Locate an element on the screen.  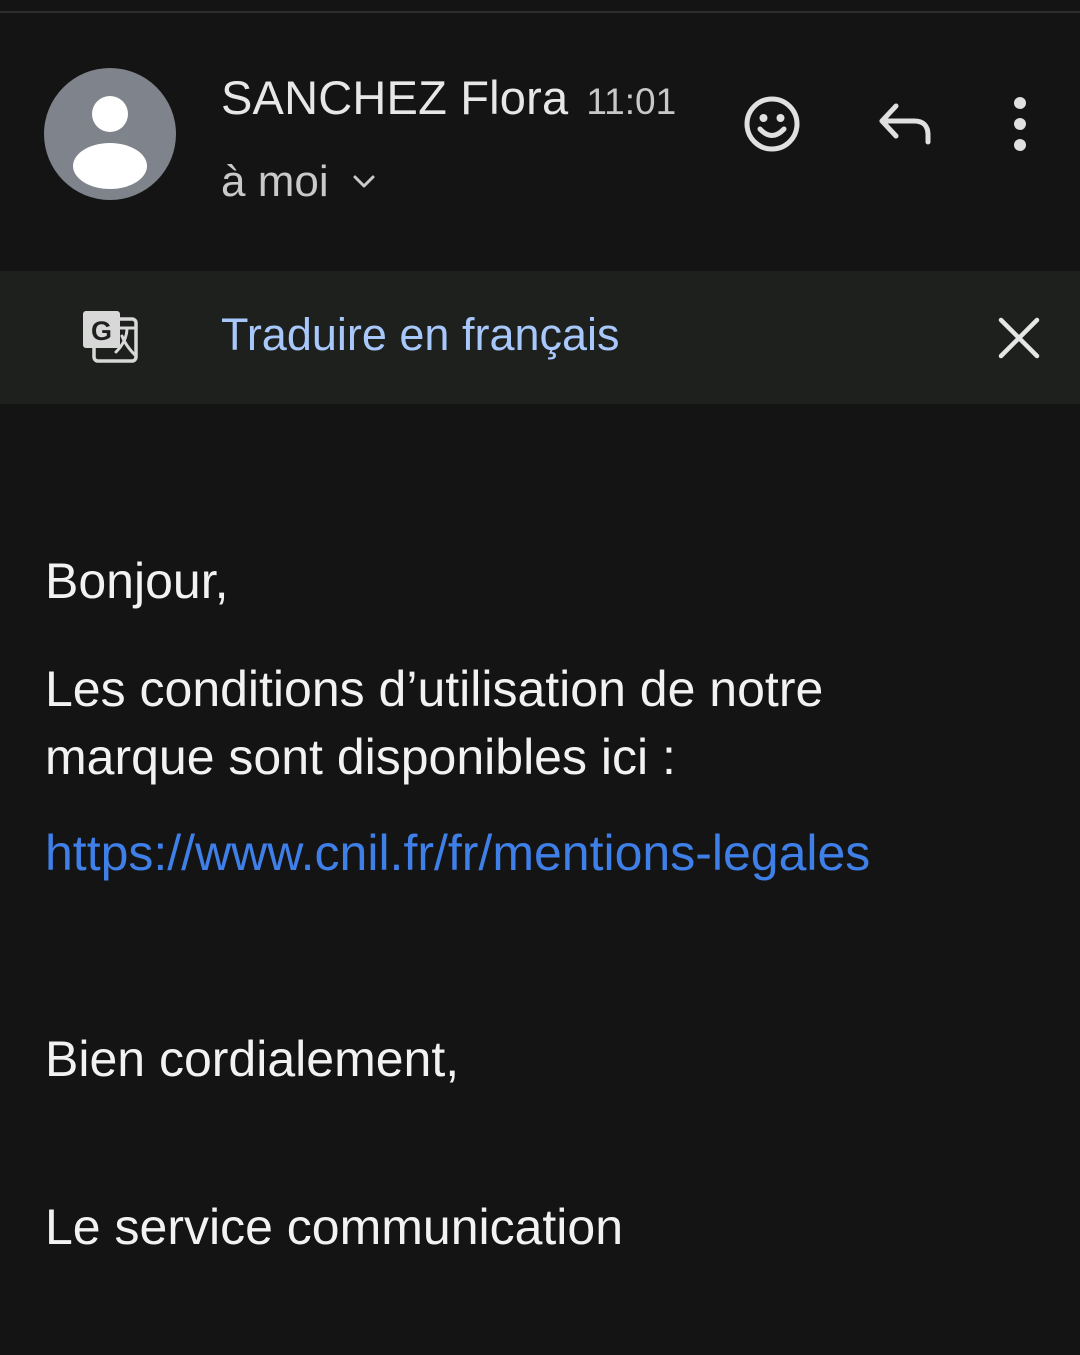
translate-banner: G Traduire en français is located at coordinates (540, 337).